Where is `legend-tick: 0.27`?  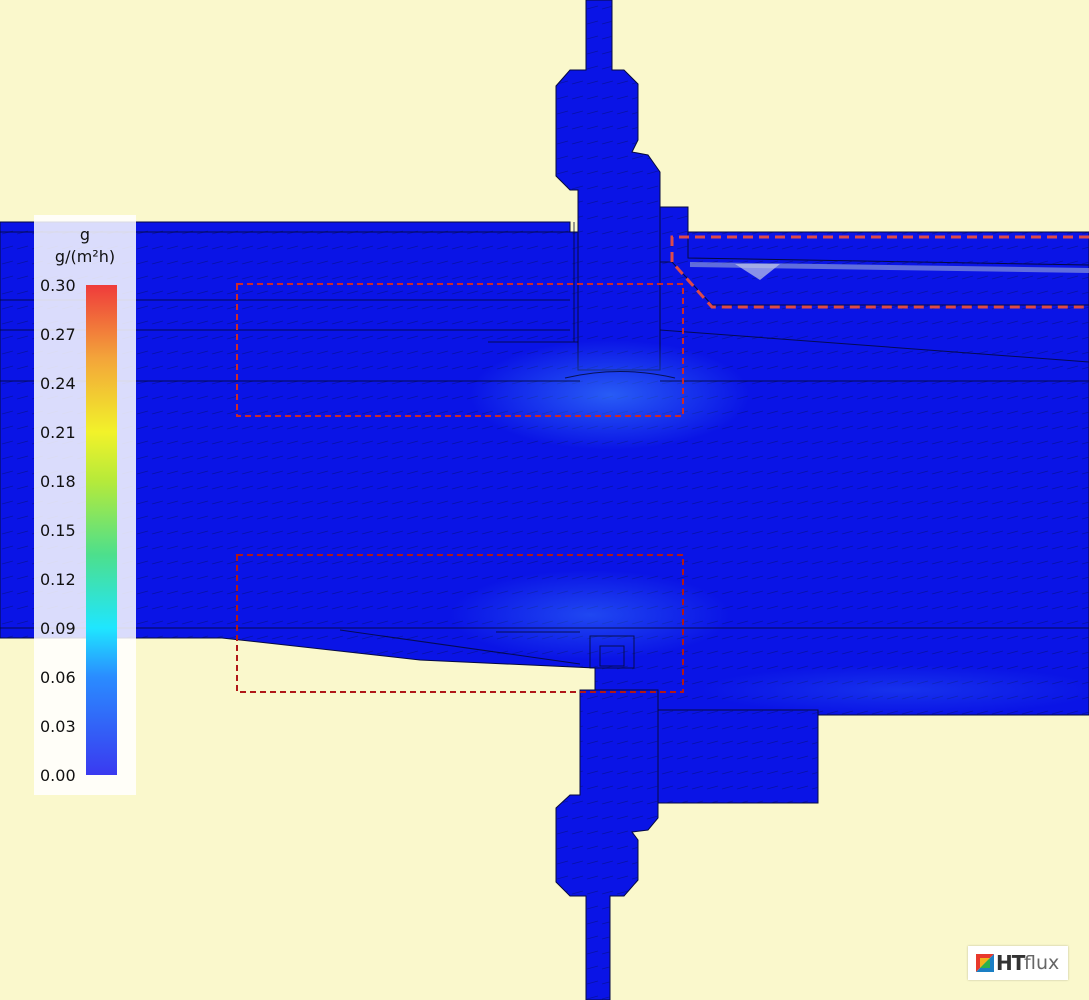 legend-tick: 0.27 is located at coordinates (58, 334).